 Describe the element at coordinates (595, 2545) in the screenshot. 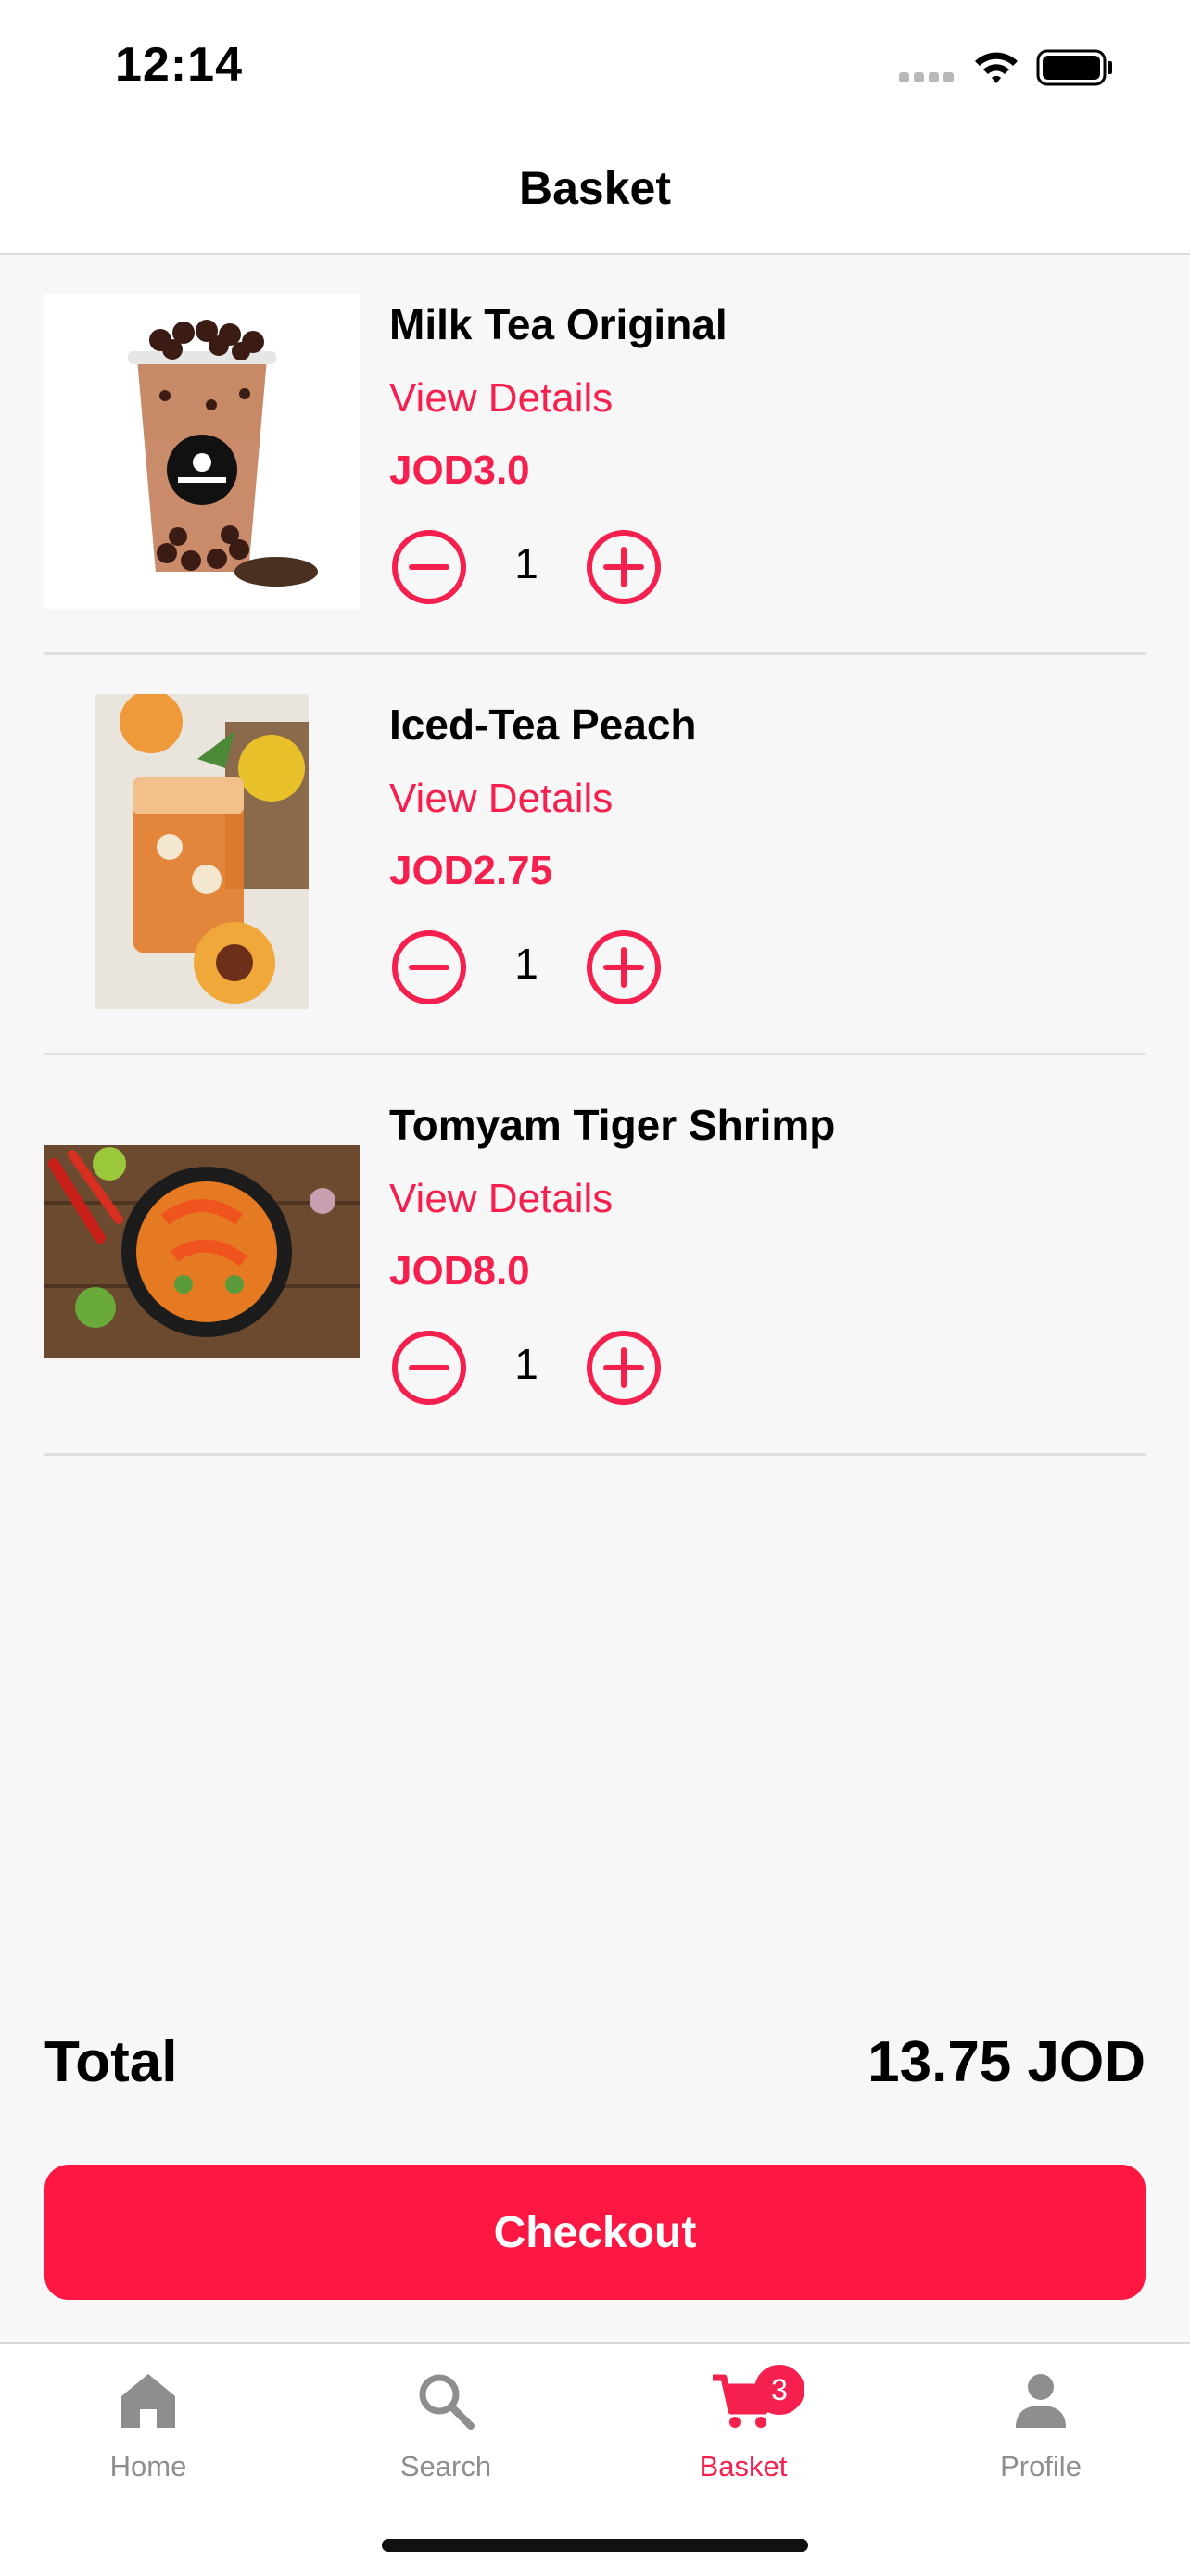

I see `home-indicator` at that location.